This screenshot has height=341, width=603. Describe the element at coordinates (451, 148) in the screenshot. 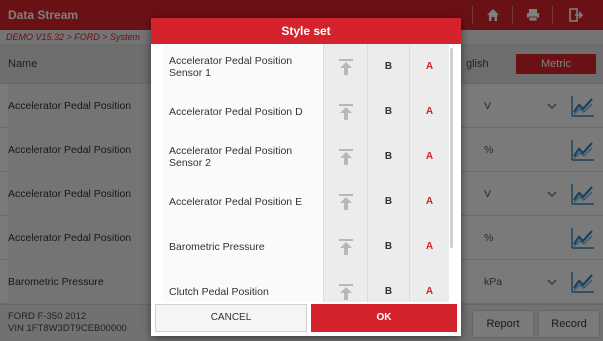

I see `scrollbar-thumb` at that location.